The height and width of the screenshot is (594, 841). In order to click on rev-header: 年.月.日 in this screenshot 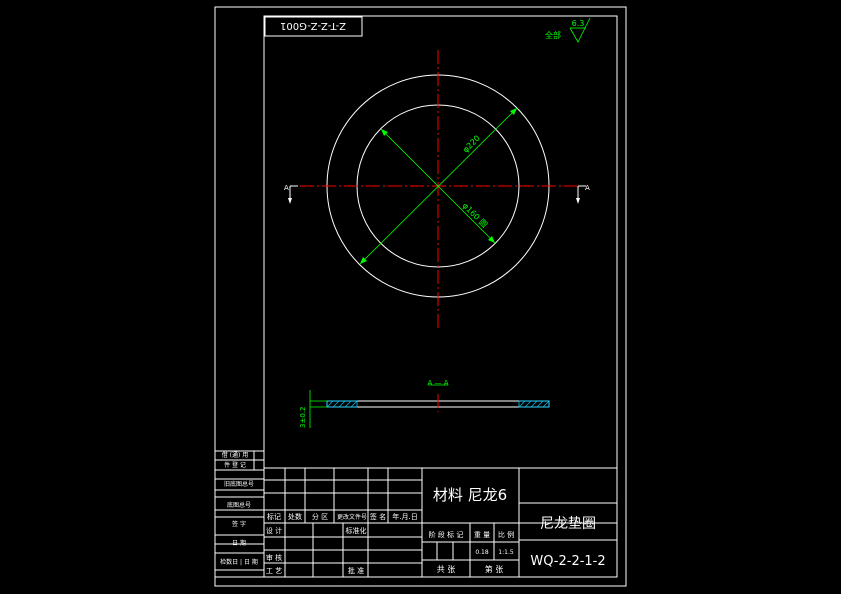, I will do `click(404, 516)`.